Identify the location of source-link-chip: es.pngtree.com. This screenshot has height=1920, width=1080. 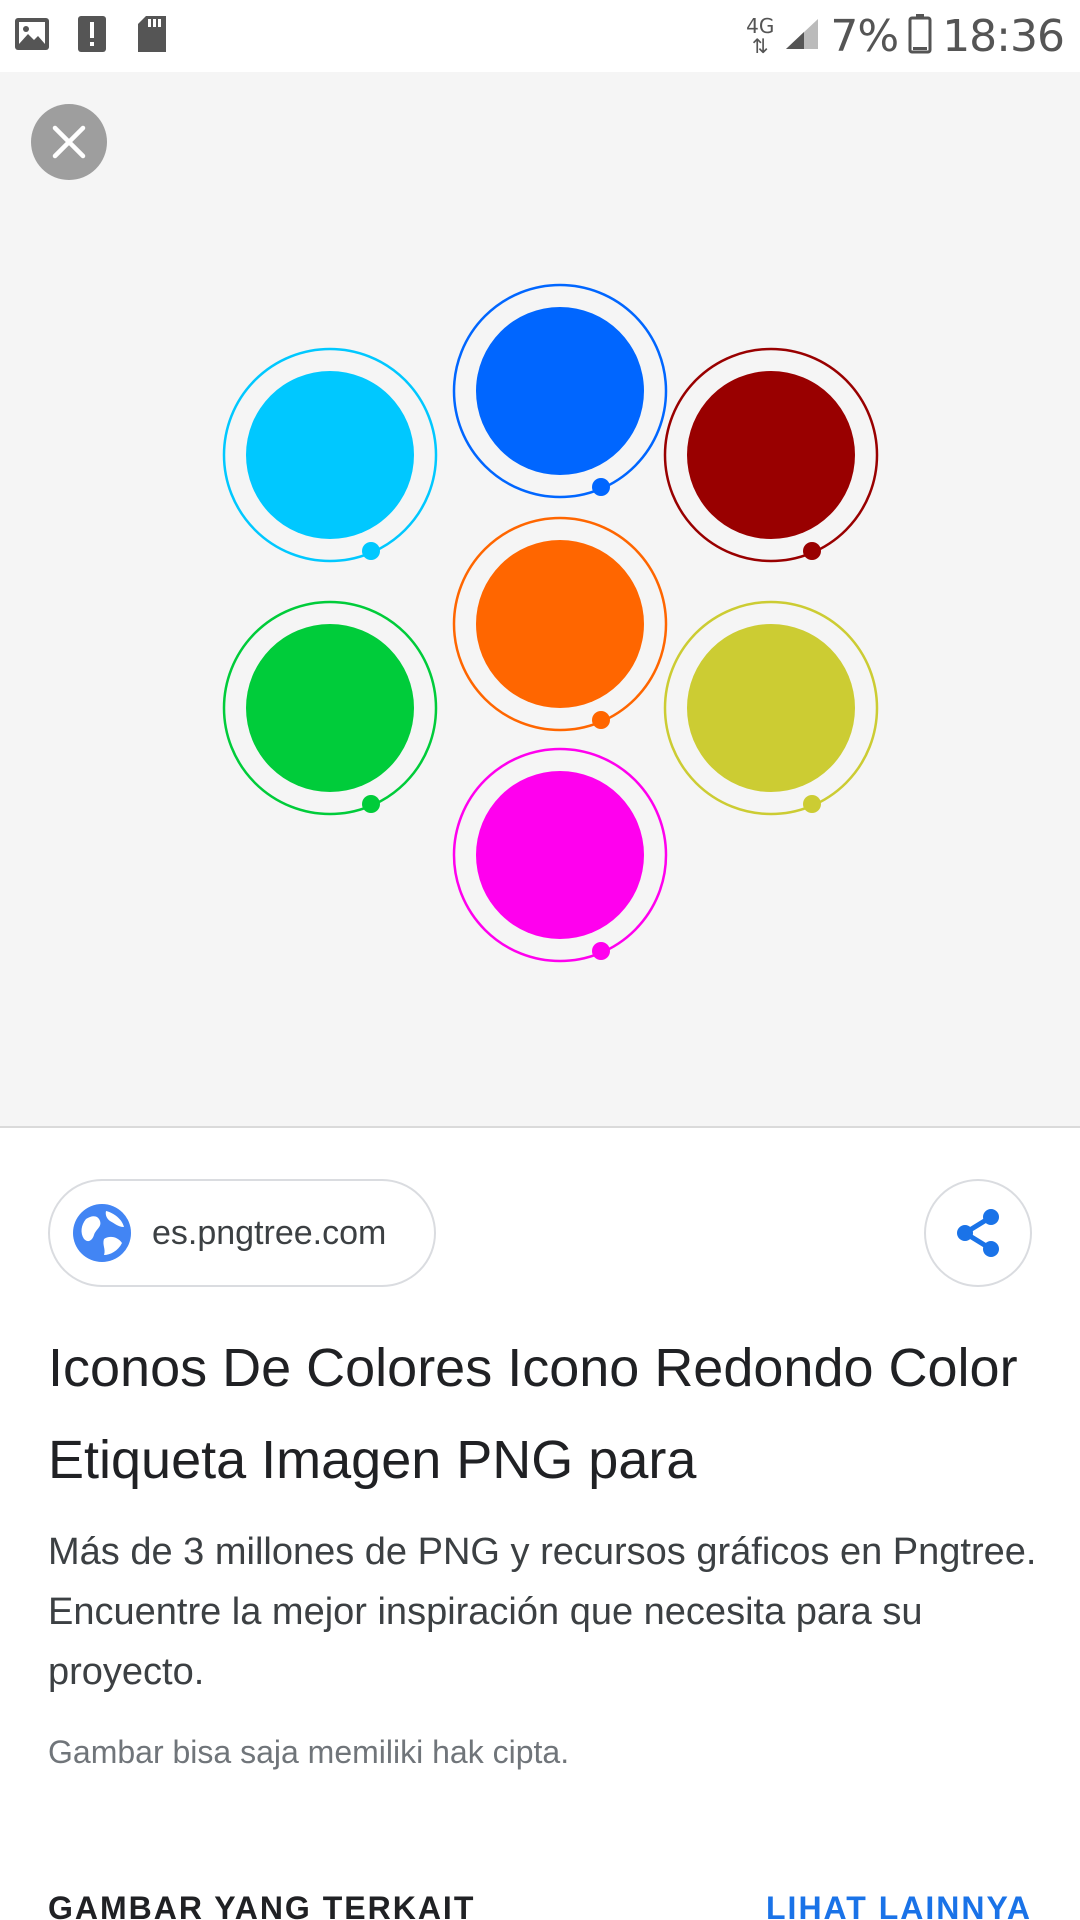
(242, 1233).